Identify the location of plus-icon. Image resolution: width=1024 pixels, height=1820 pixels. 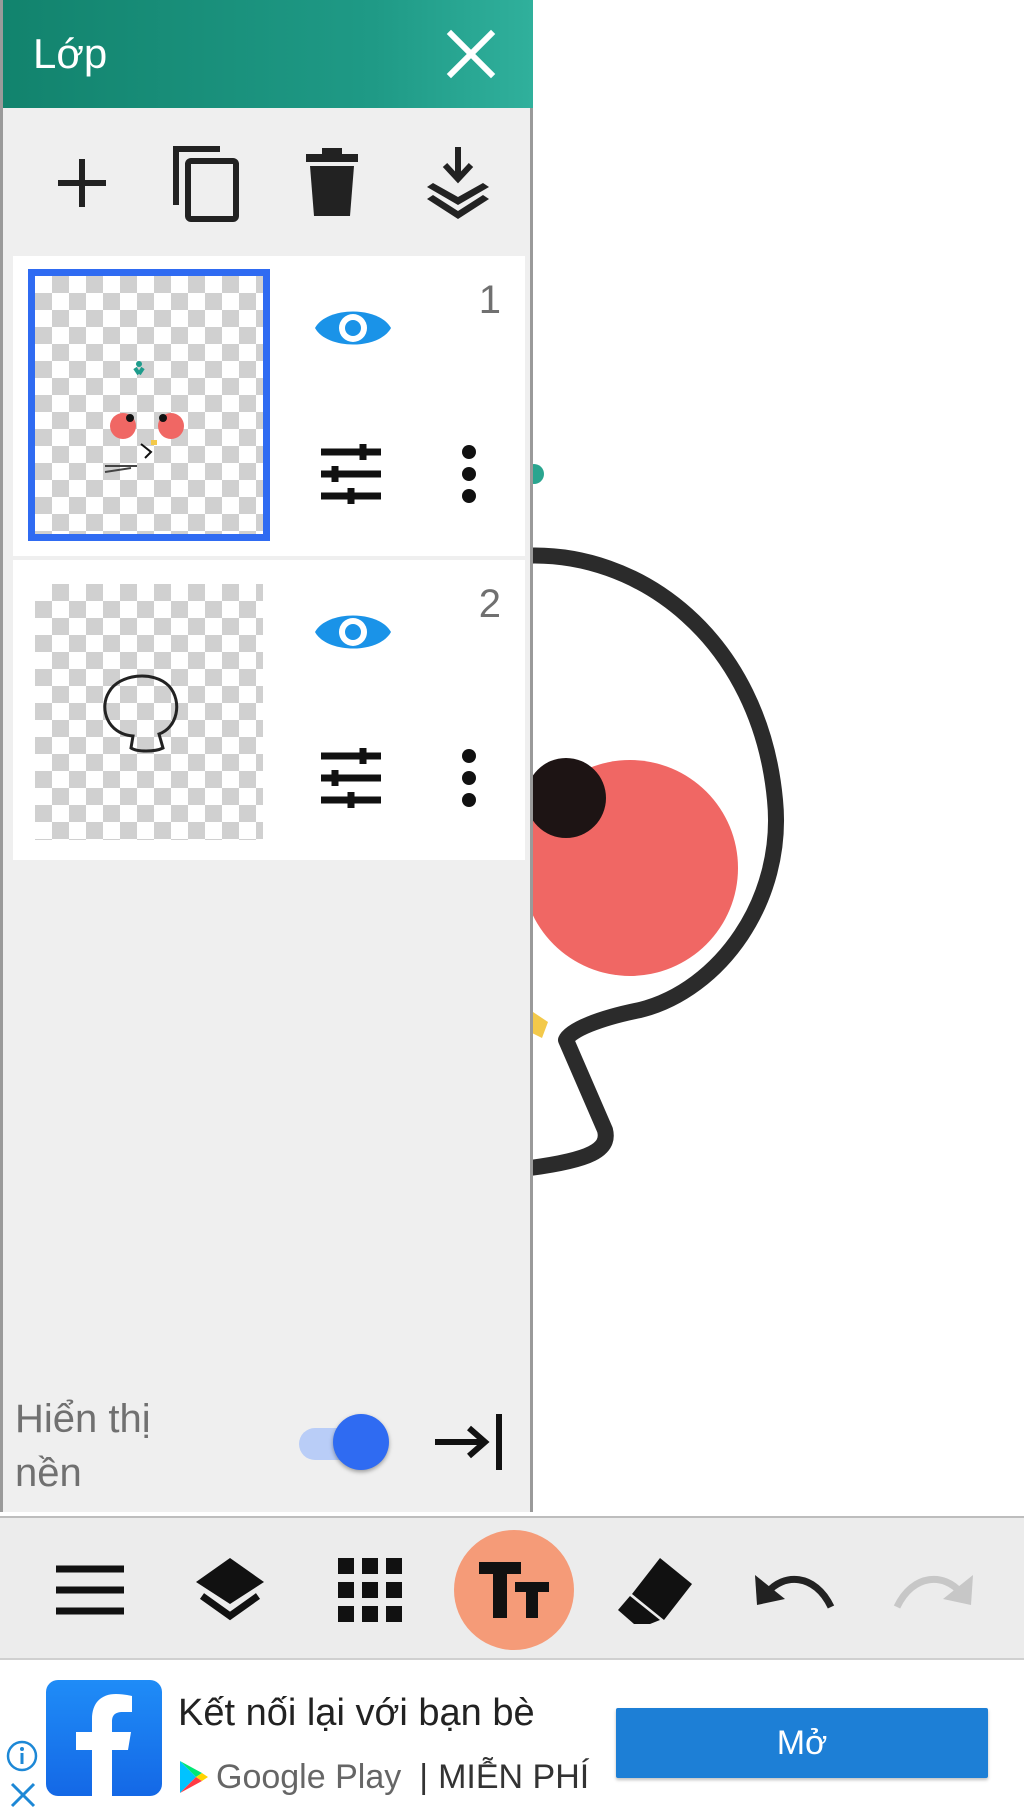
(82, 183).